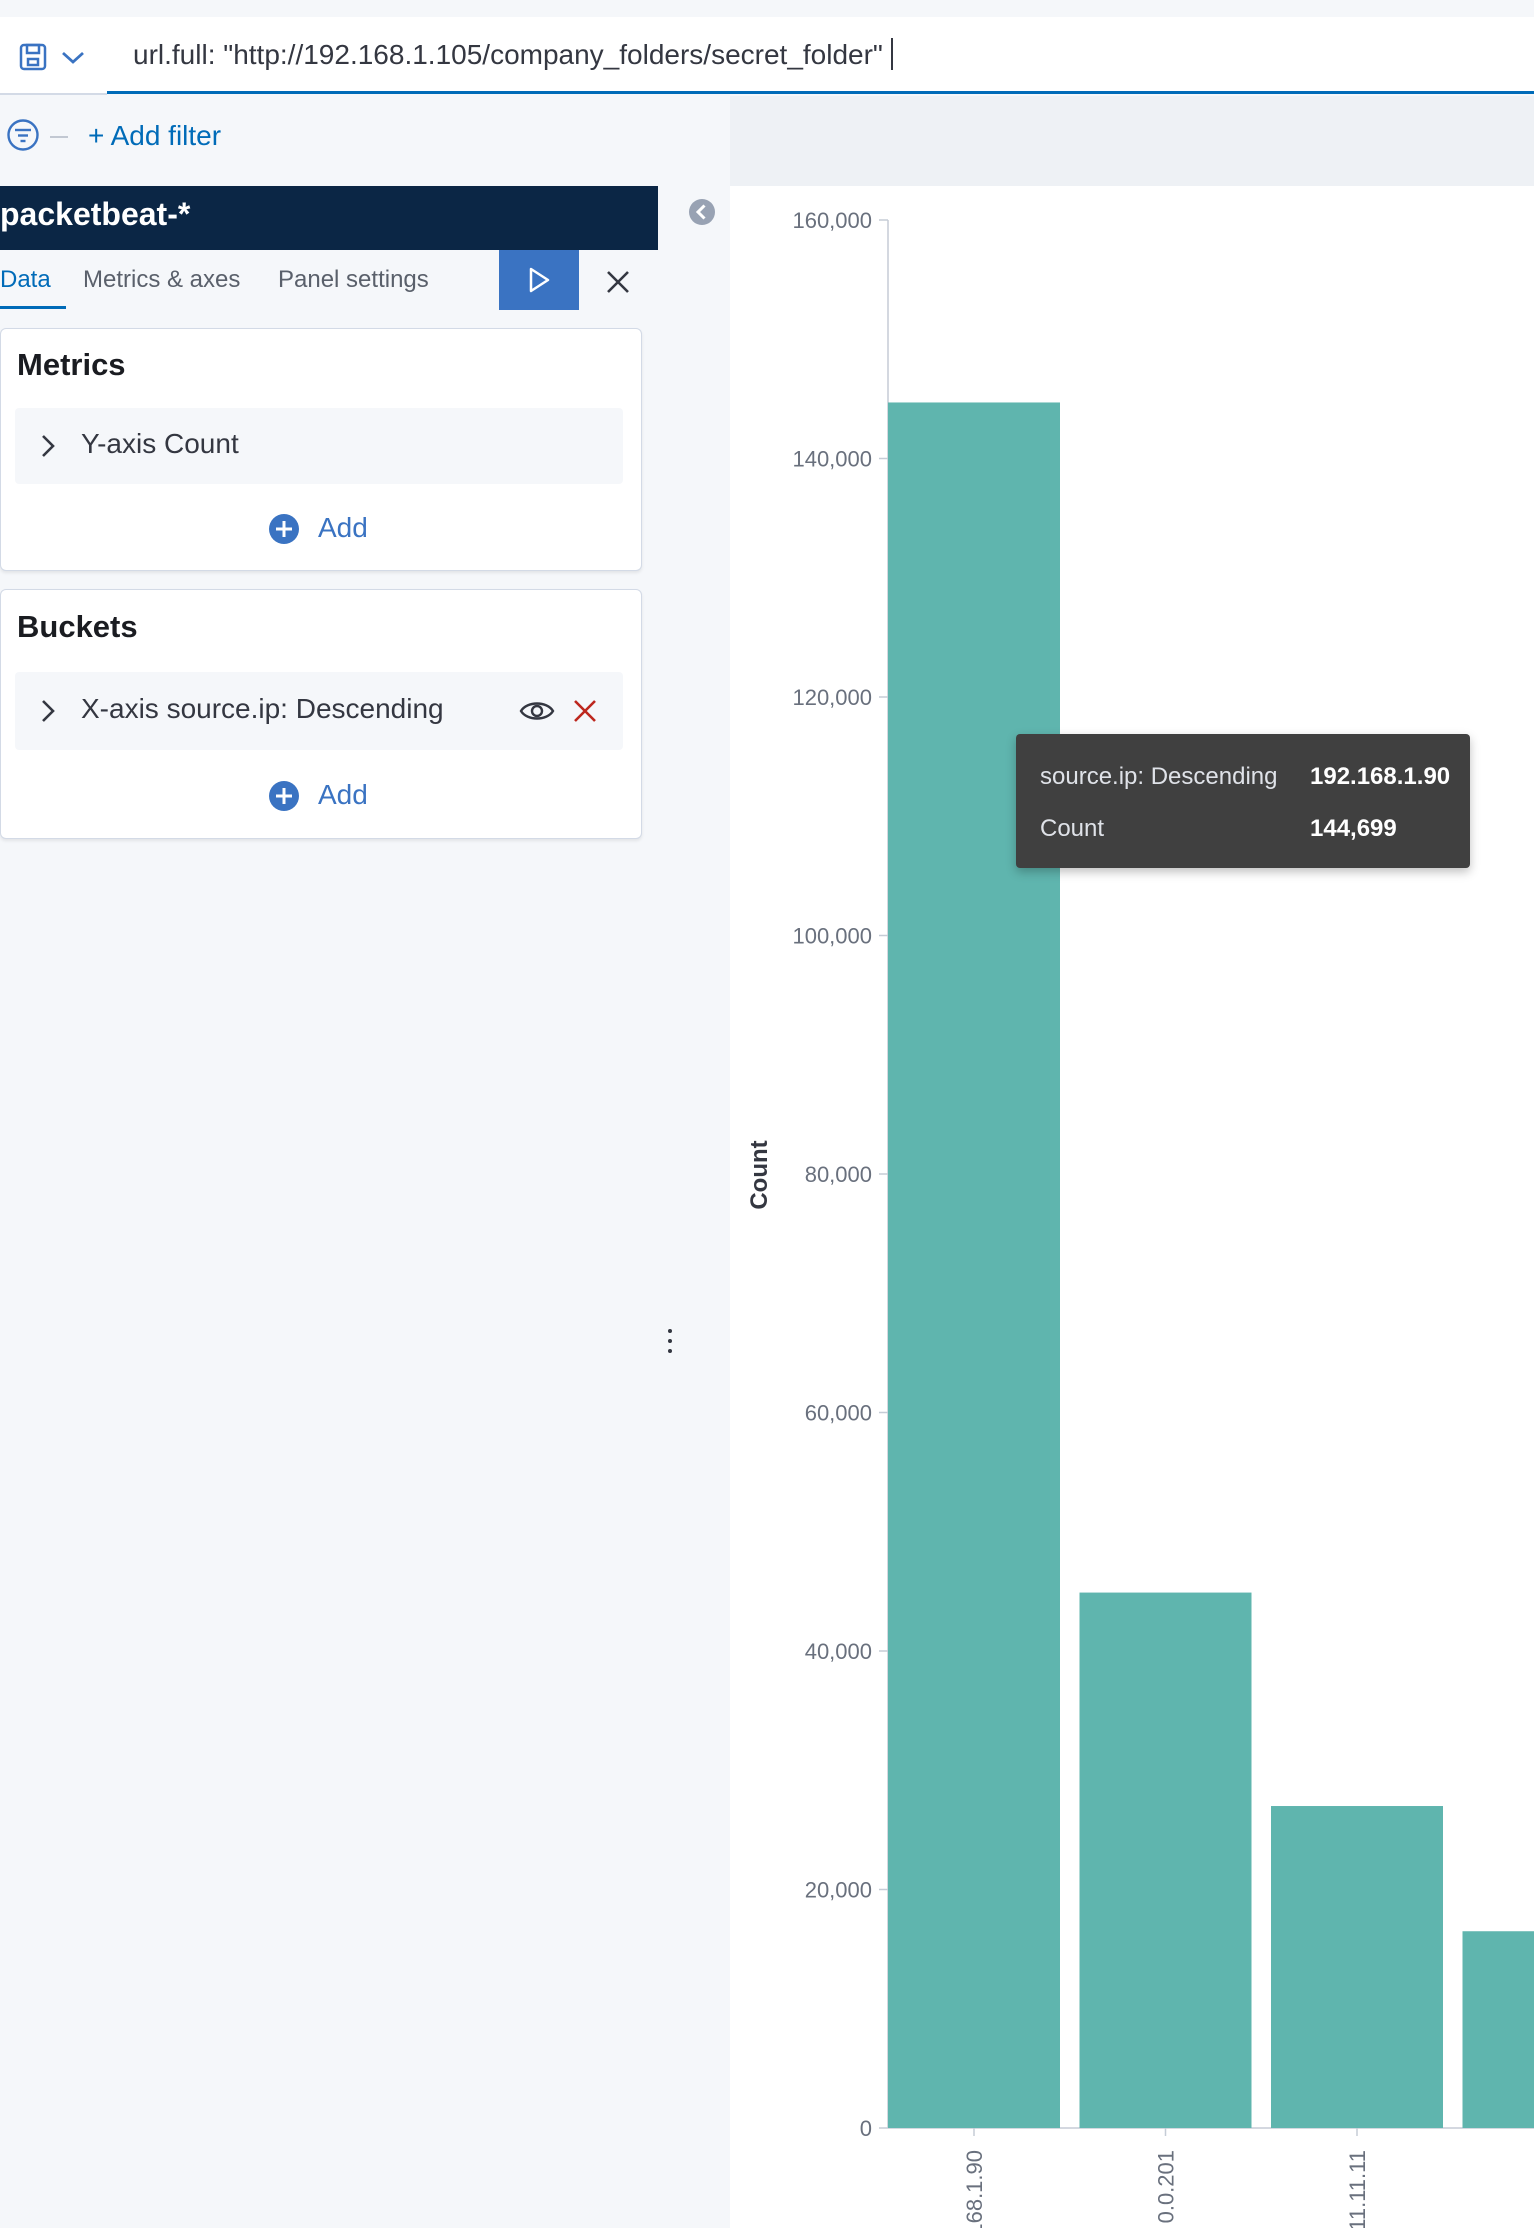  What do you see at coordinates (1072, 828) in the screenshot?
I see `tooltip-key-2: Count` at bounding box center [1072, 828].